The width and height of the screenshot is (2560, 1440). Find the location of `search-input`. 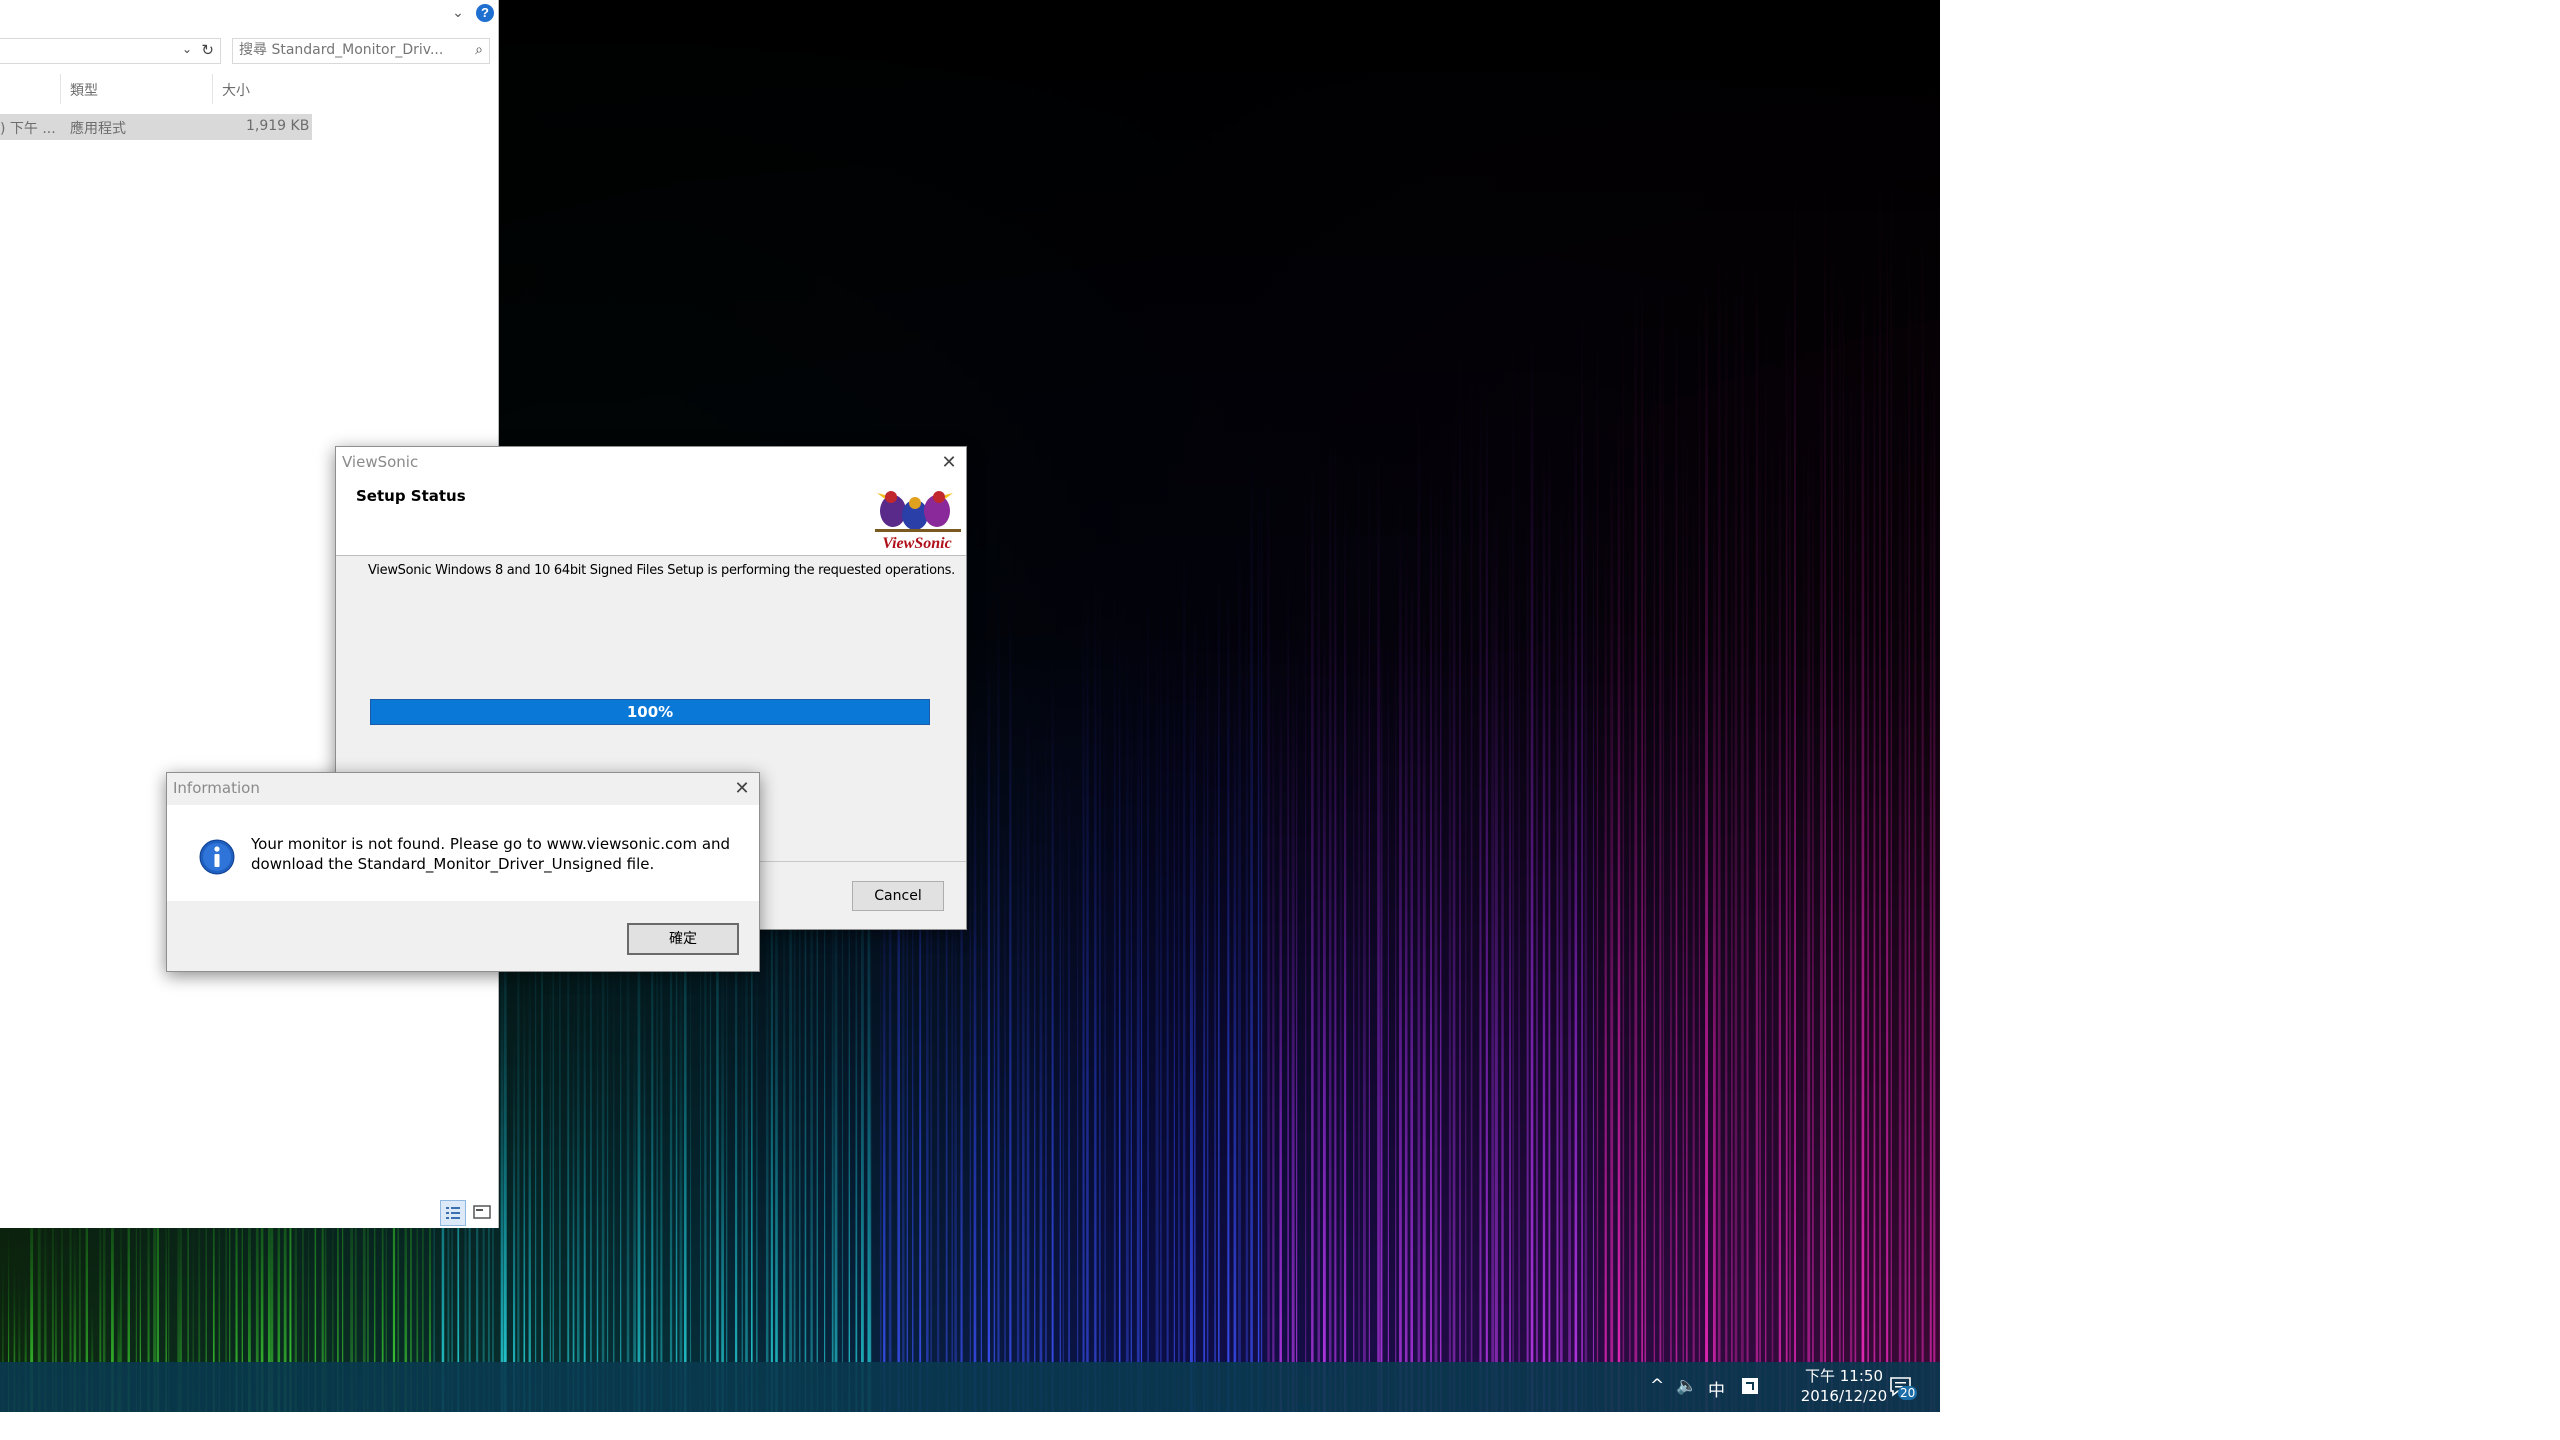

search-input is located at coordinates (347, 50).